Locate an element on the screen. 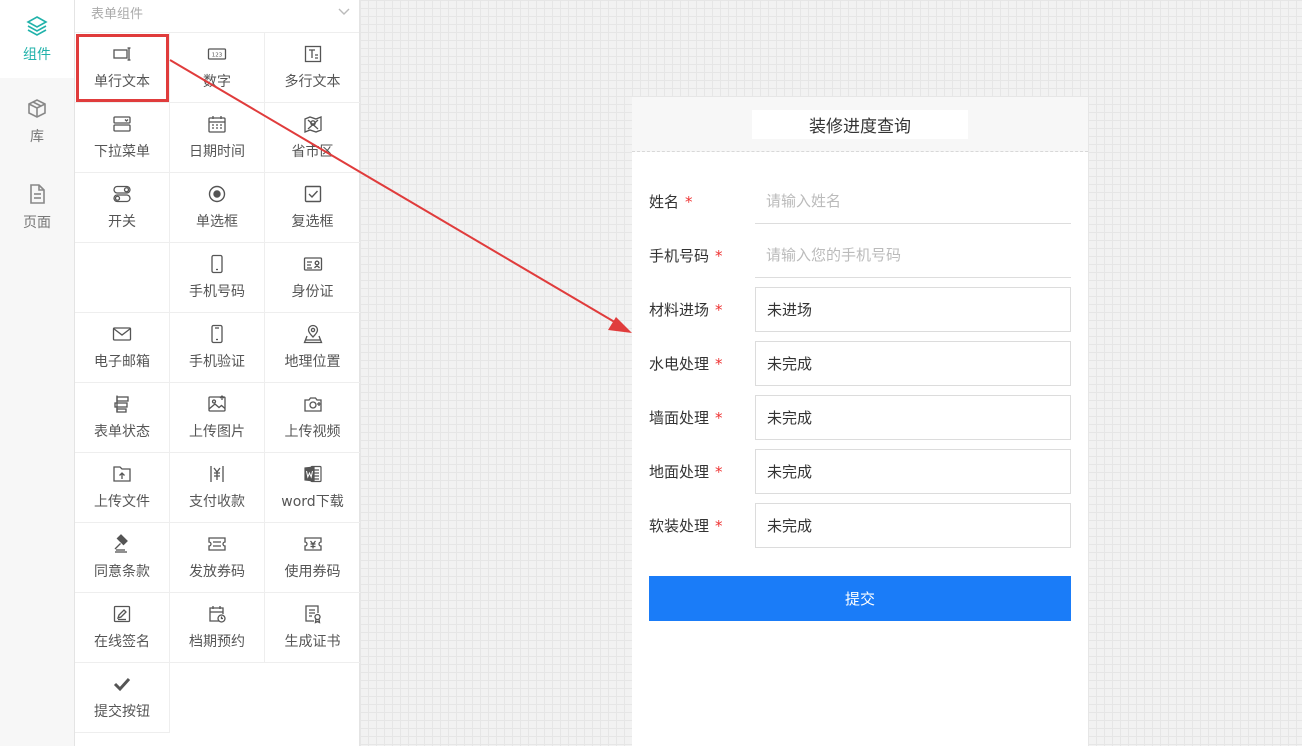  component-label: 单选框 is located at coordinates (217, 222).